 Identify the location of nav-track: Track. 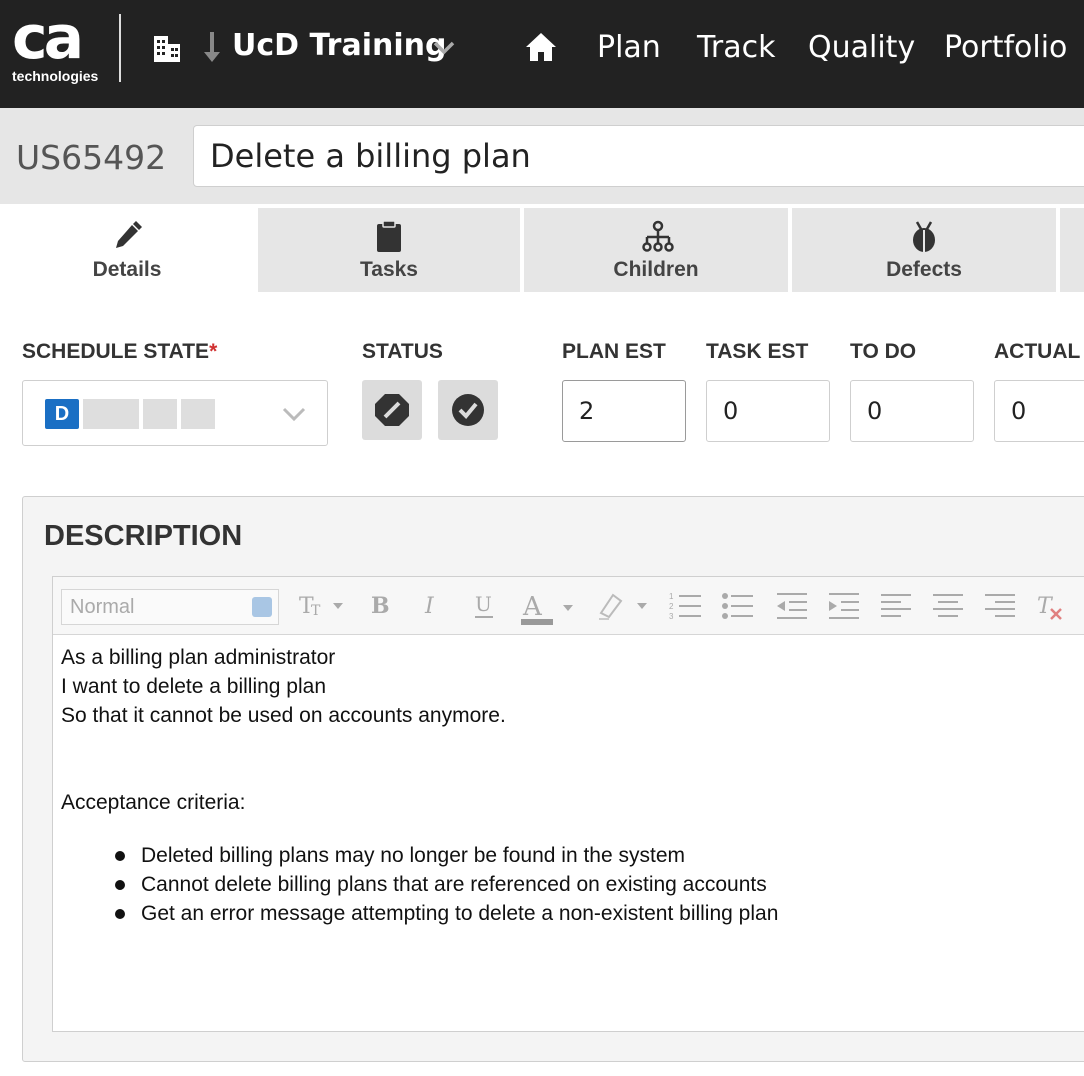
(736, 47).